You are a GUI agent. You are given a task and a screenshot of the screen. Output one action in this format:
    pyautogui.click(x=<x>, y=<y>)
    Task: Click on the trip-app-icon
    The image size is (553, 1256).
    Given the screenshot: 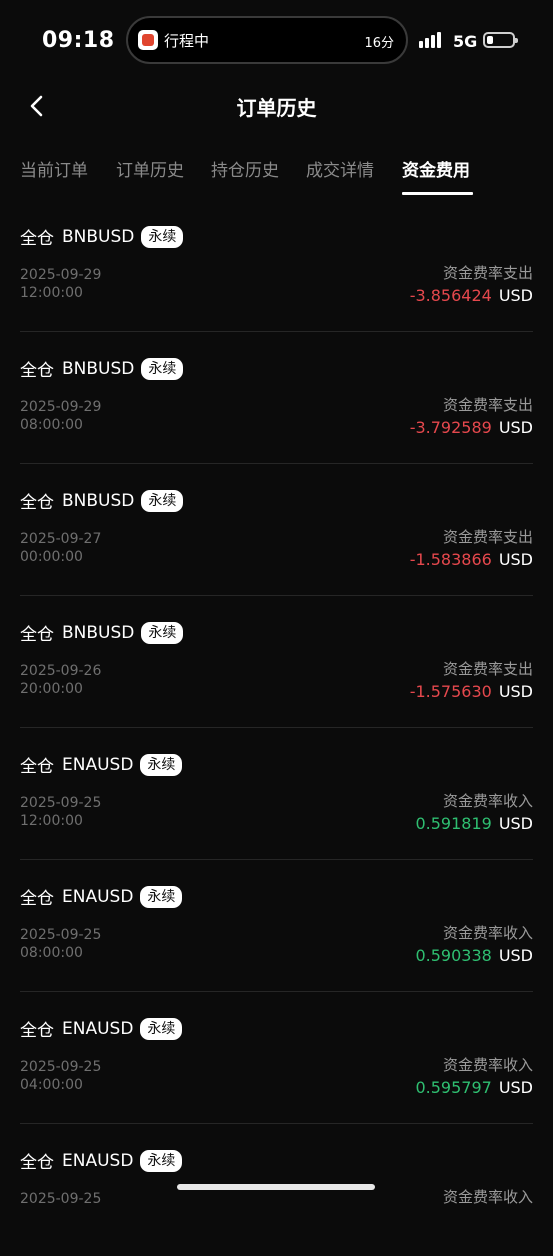 What is the action you would take?
    pyautogui.click(x=148, y=40)
    